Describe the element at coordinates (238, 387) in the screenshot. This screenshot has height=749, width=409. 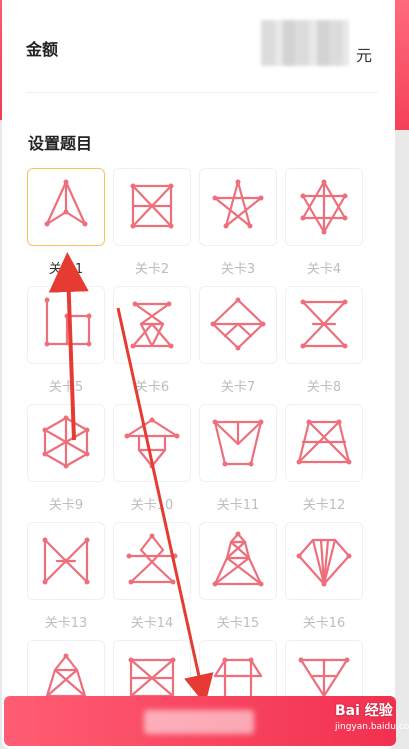
I see `level-label: 关卡7` at that location.